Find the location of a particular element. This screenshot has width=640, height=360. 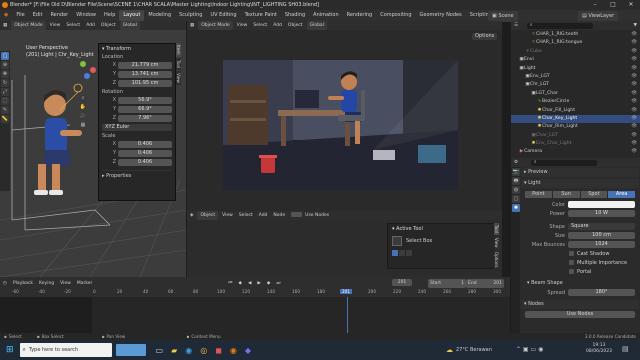

shape-row: Shape Square is located at coordinates (580, 226).